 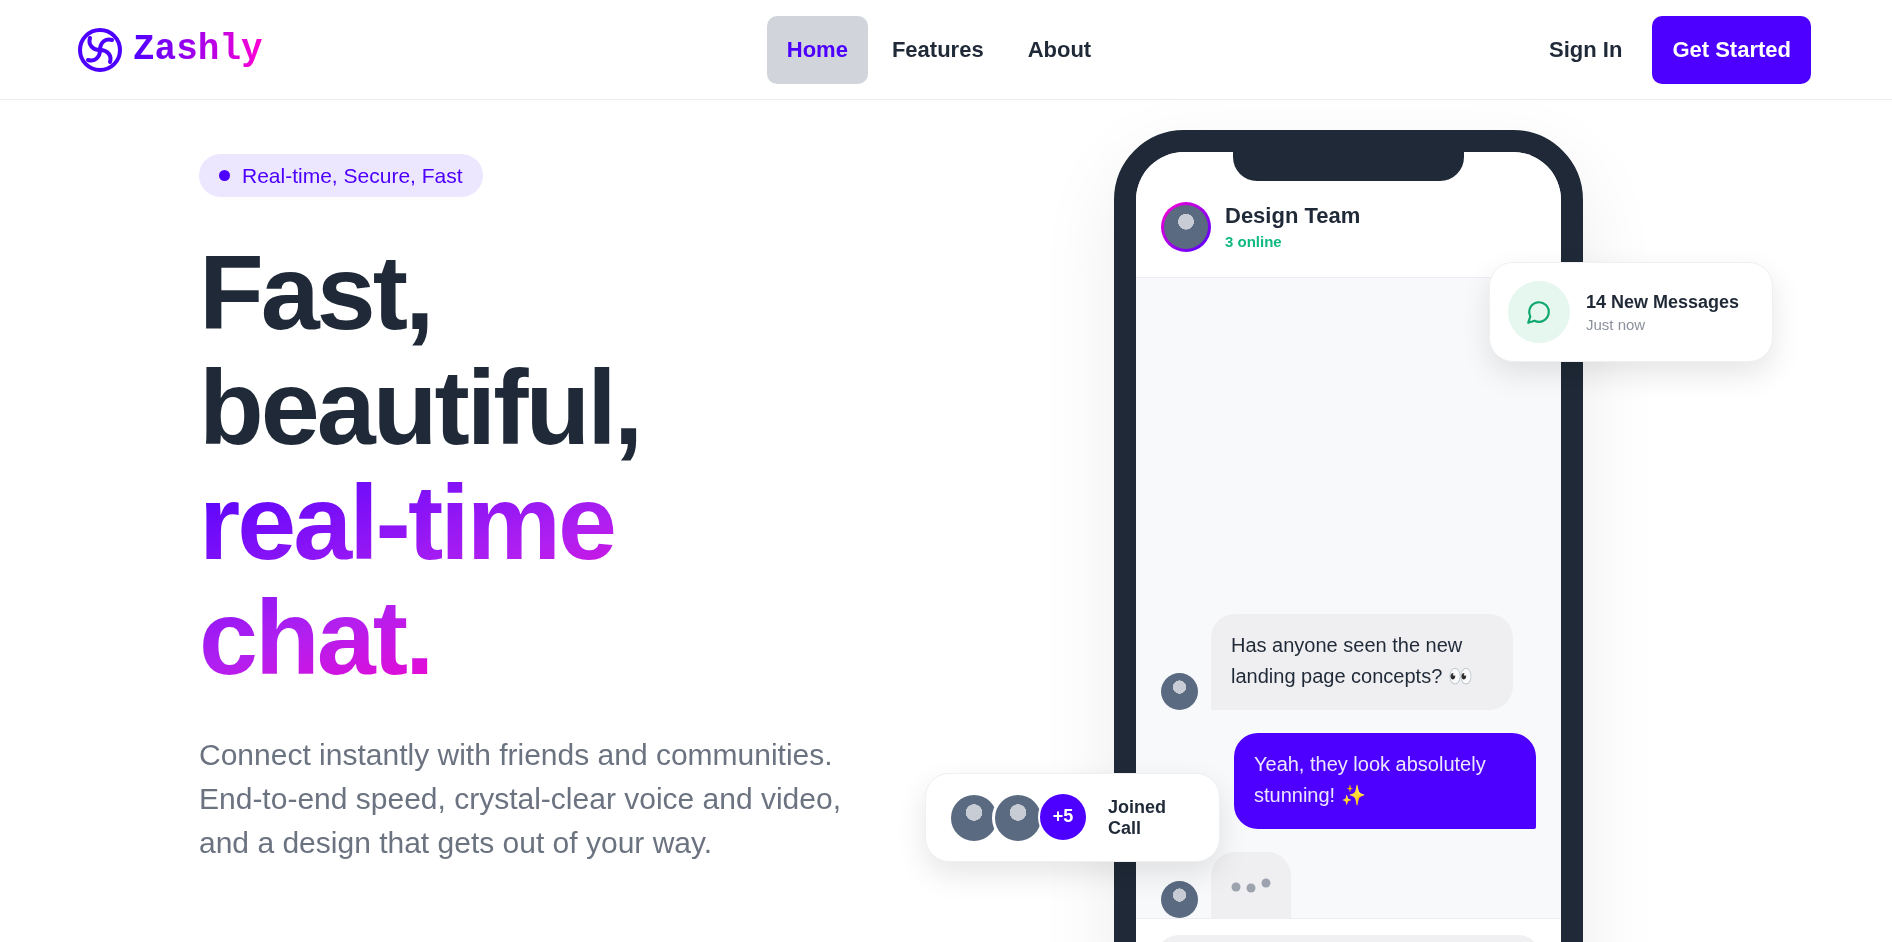 What do you see at coordinates (1137, 817) in the screenshot?
I see `call-label: Joined Call` at bounding box center [1137, 817].